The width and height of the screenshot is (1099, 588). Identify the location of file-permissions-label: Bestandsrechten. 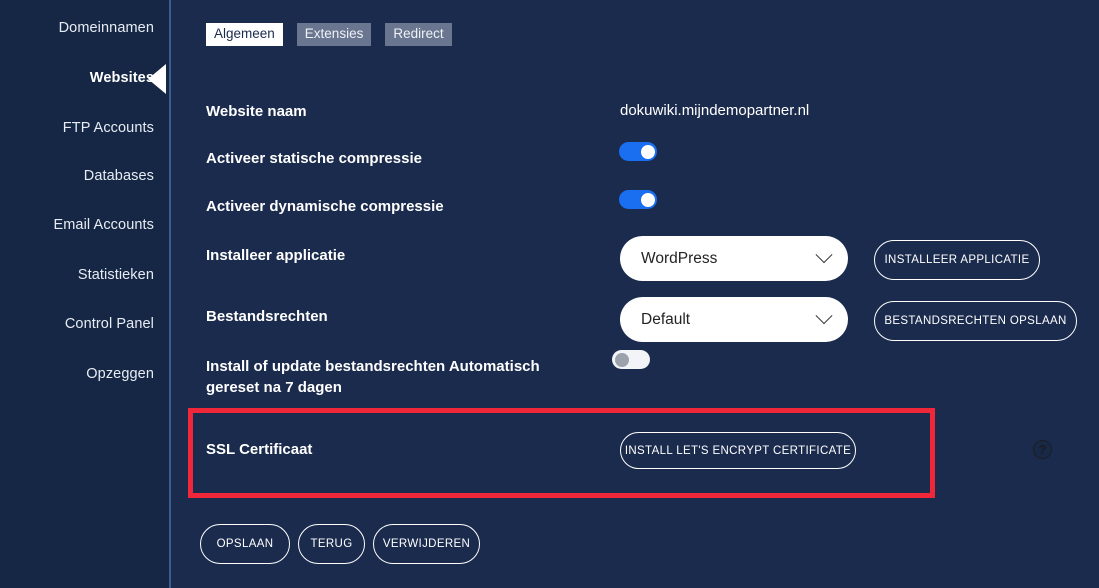
(267, 316).